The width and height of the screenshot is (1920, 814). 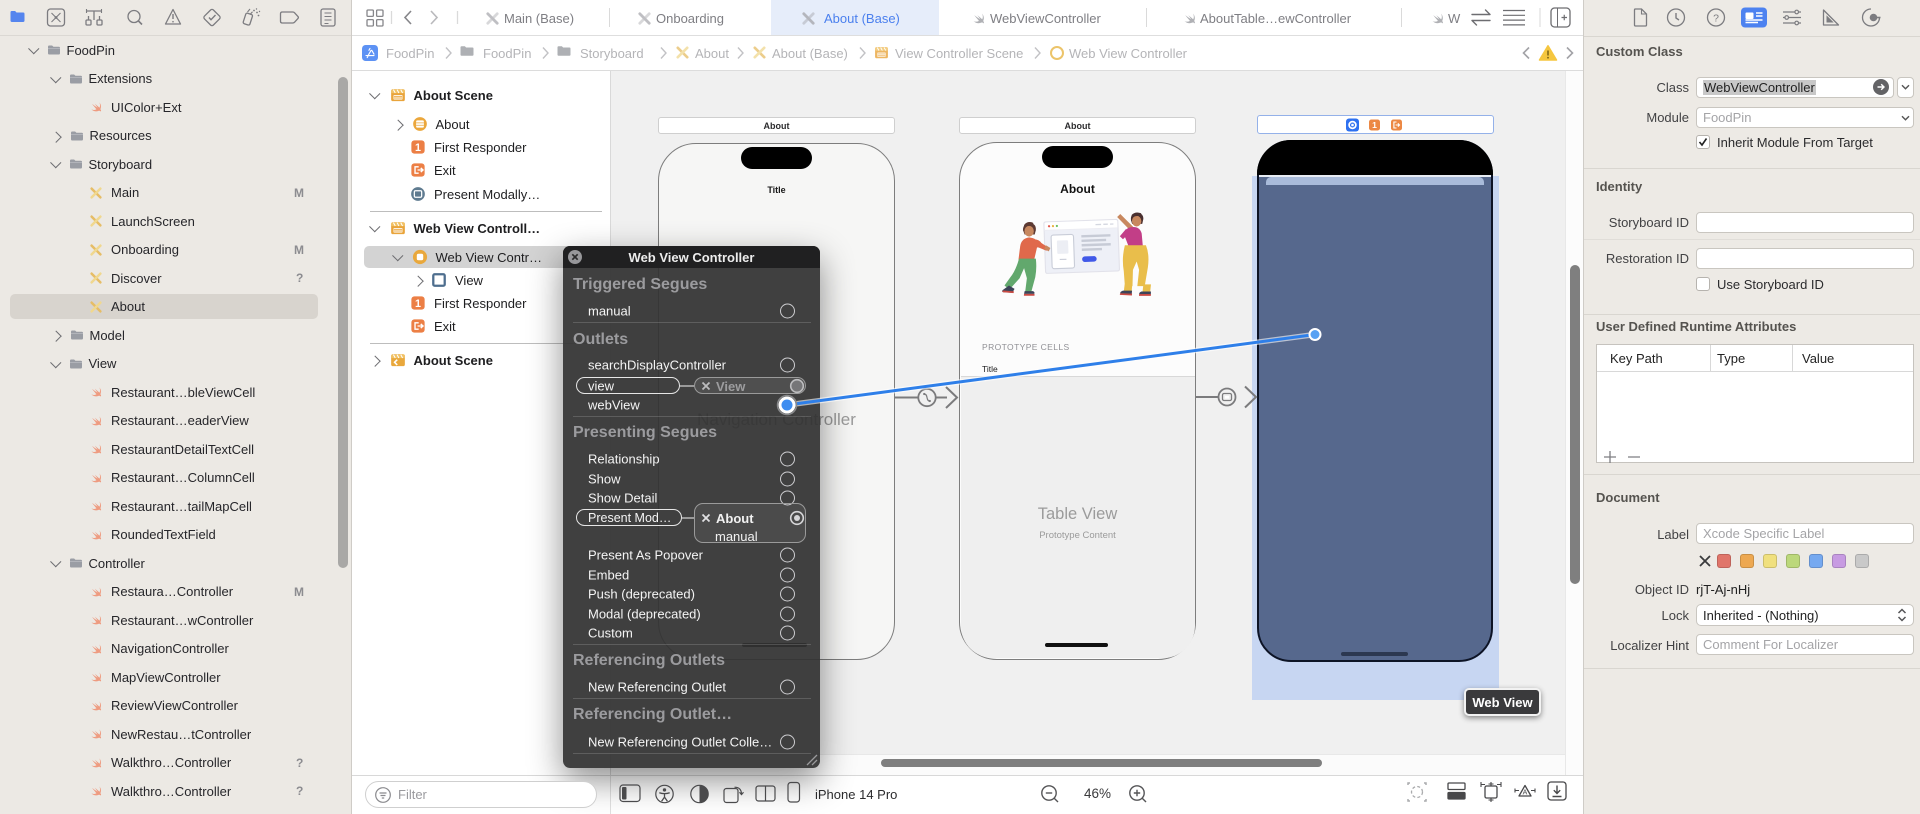 What do you see at coordinates (1525, 792) in the screenshot?
I see `svg-text: A` at bounding box center [1525, 792].